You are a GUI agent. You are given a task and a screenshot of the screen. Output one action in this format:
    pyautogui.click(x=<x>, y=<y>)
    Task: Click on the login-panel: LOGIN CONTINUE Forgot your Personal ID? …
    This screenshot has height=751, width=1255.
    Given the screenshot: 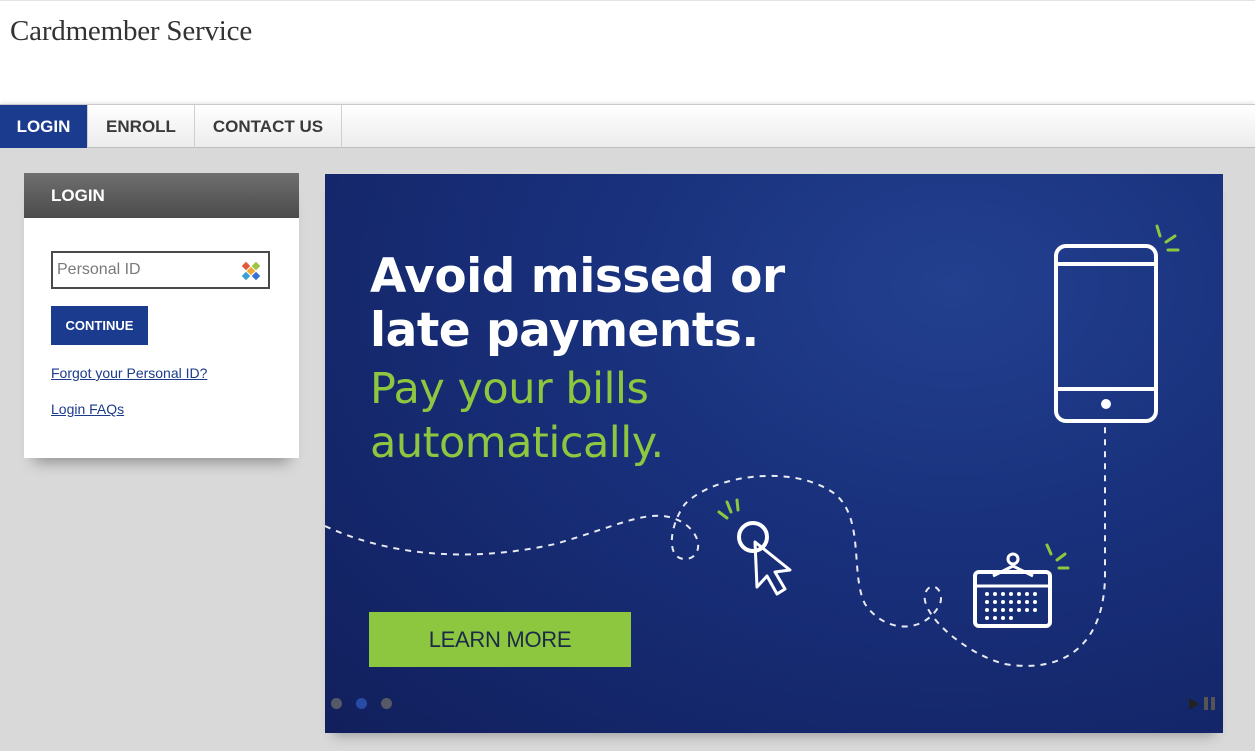 What is the action you would take?
    pyautogui.click(x=161, y=315)
    